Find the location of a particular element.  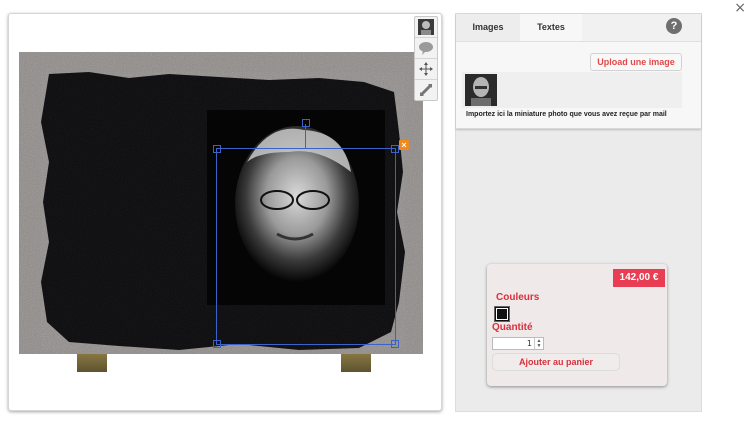

resize-icon is located at coordinates (426, 90).